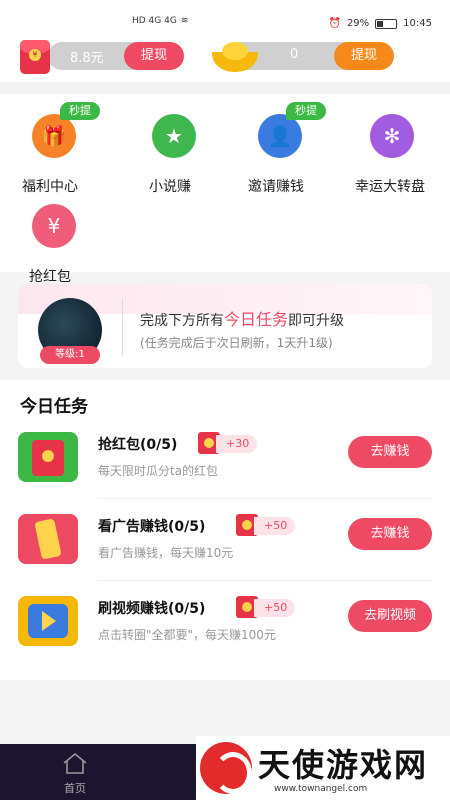  I want to click on feature-label: 福利中心, so click(50, 187).